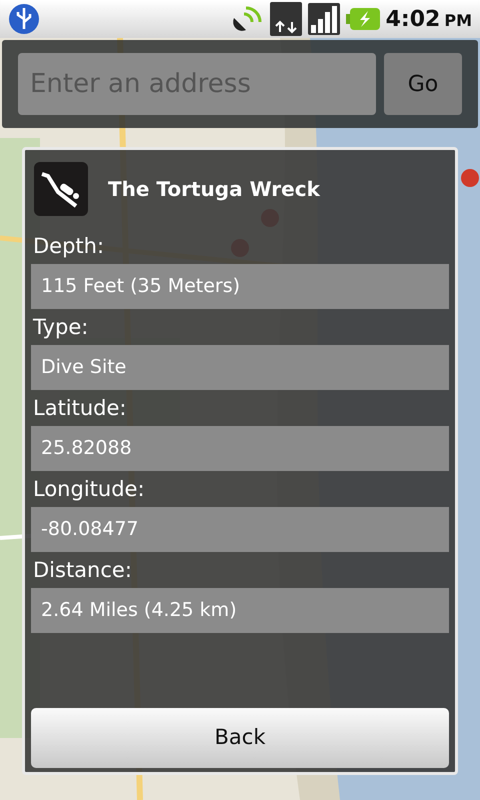 The width and height of the screenshot is (480, 800). I want to click on field-label: Longitude:, so click(89, 489).